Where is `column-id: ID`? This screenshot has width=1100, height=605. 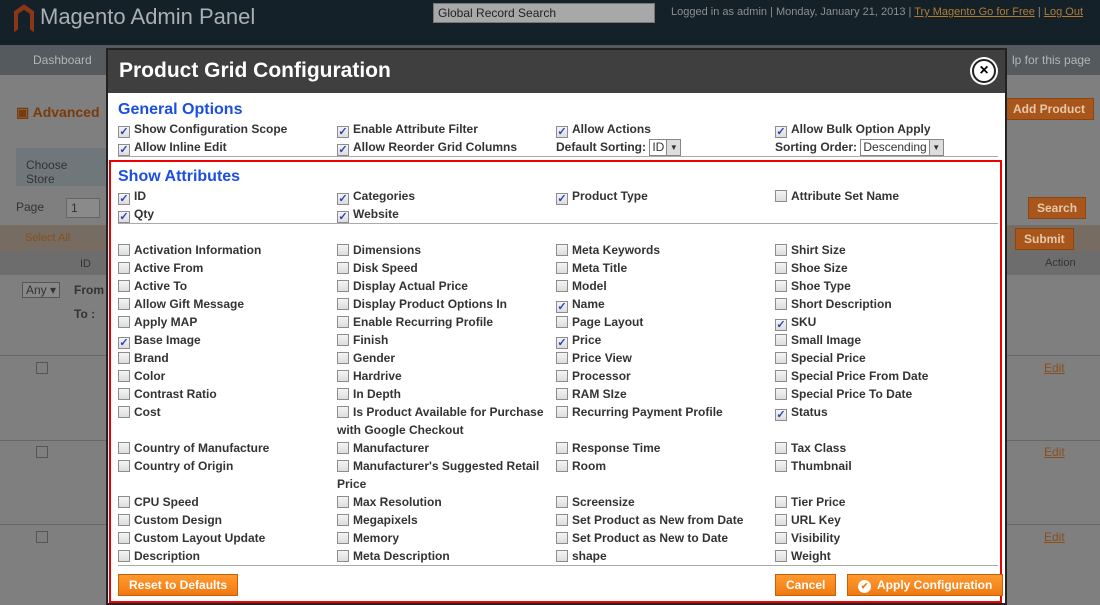 column-id: ID is located at coordinates (85, 264).